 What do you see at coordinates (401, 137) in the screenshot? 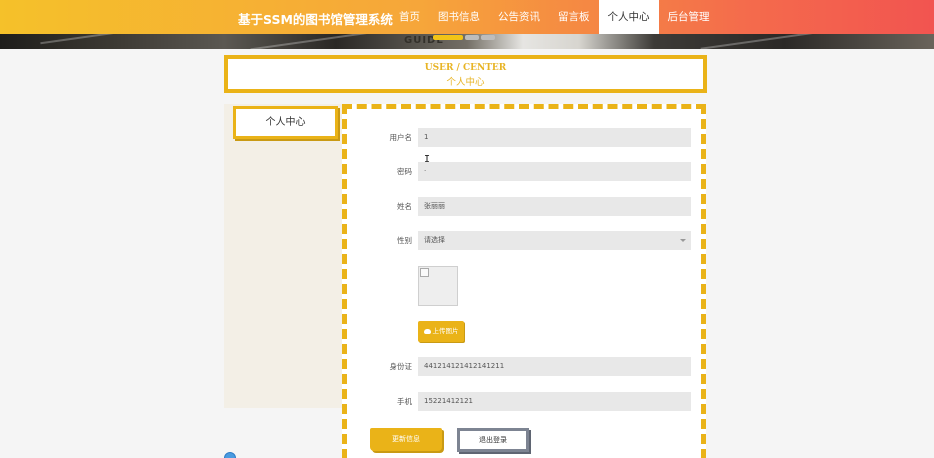
I see `username-label: 用户名` at bounding box center [401, 137].